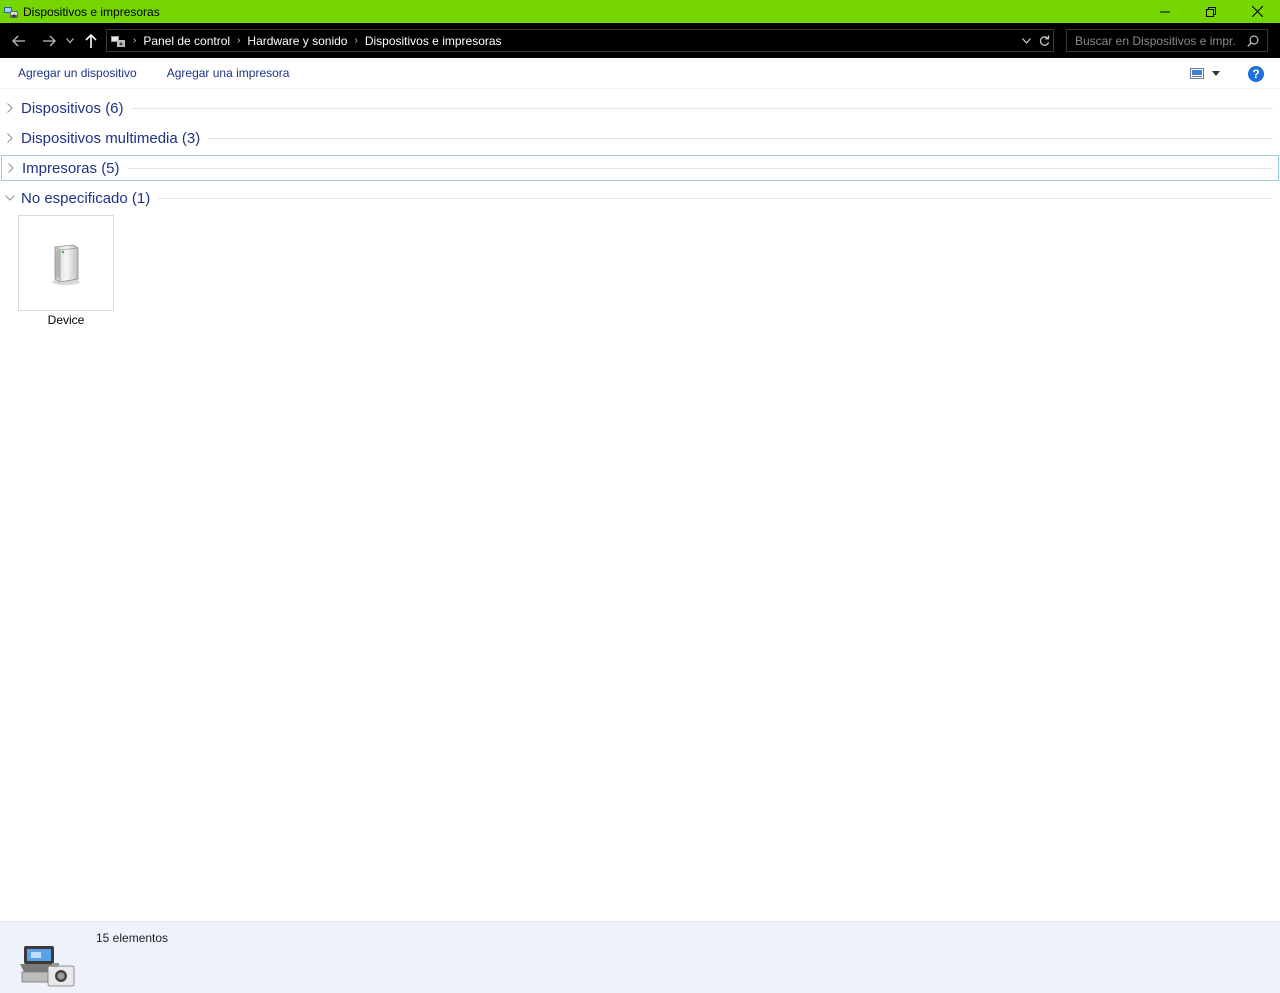 The width and height of the screenshot is (1280, 993). What do you see at coordinates (228, 73) in the screenshot?
I see `add-printer-button: Agregar una impresora` at bounding box center [228, 73].